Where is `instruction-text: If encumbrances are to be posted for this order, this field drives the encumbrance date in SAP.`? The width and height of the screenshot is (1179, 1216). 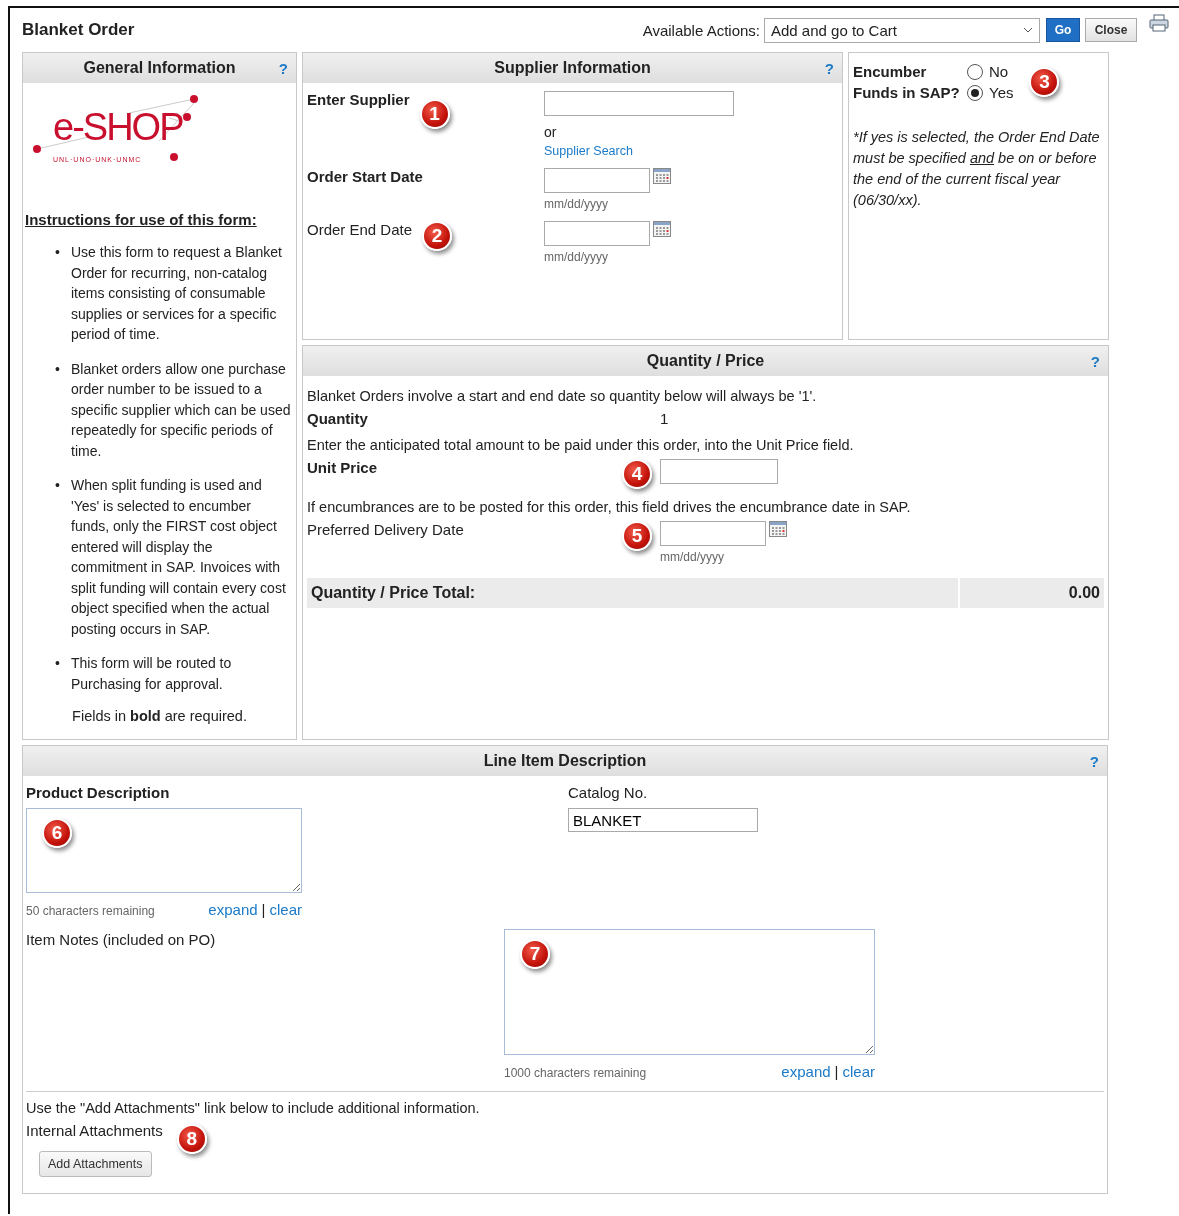 instruction-text: If encumbrances are to be posted for this order, this field drives the encumbrance date in SAP. is located at coordinates (609, 507).